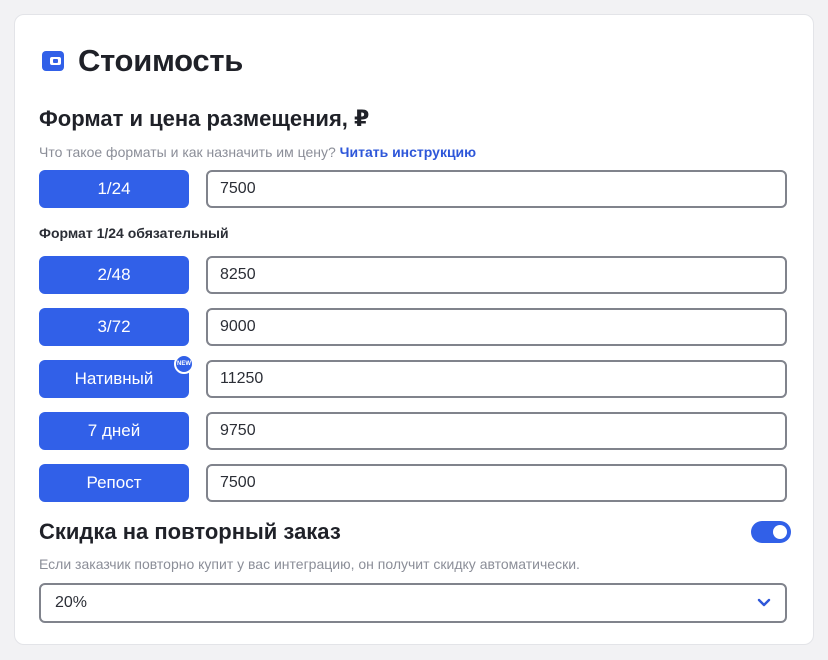  I want to click on new-badge: NEW, so click(184, 364).